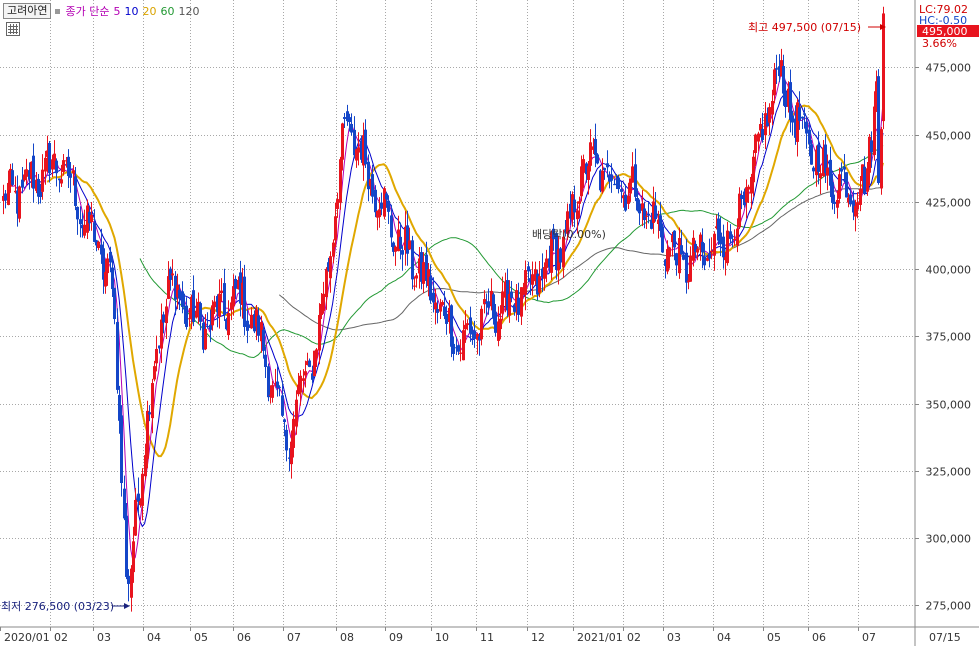 The height and width of the screenshot is (646, 979). Describe the element at coordinates (949, 606) in the screenshot. I see `y-tick-label: 275,000` at that location.